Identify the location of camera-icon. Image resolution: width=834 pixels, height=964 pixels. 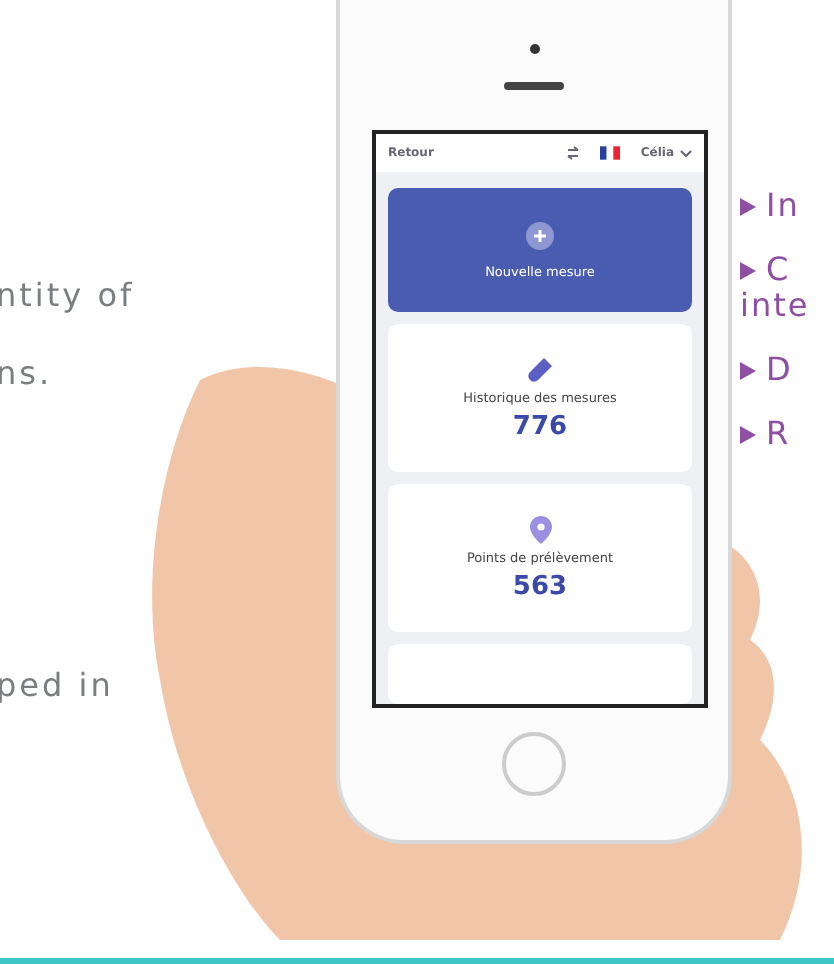
(534, 49).